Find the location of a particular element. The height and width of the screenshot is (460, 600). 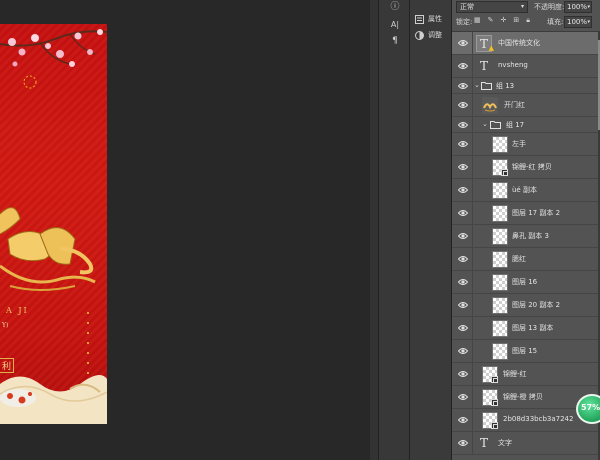

layer-name: 图层 20 副本 2 is located at coordinates (536, 305).